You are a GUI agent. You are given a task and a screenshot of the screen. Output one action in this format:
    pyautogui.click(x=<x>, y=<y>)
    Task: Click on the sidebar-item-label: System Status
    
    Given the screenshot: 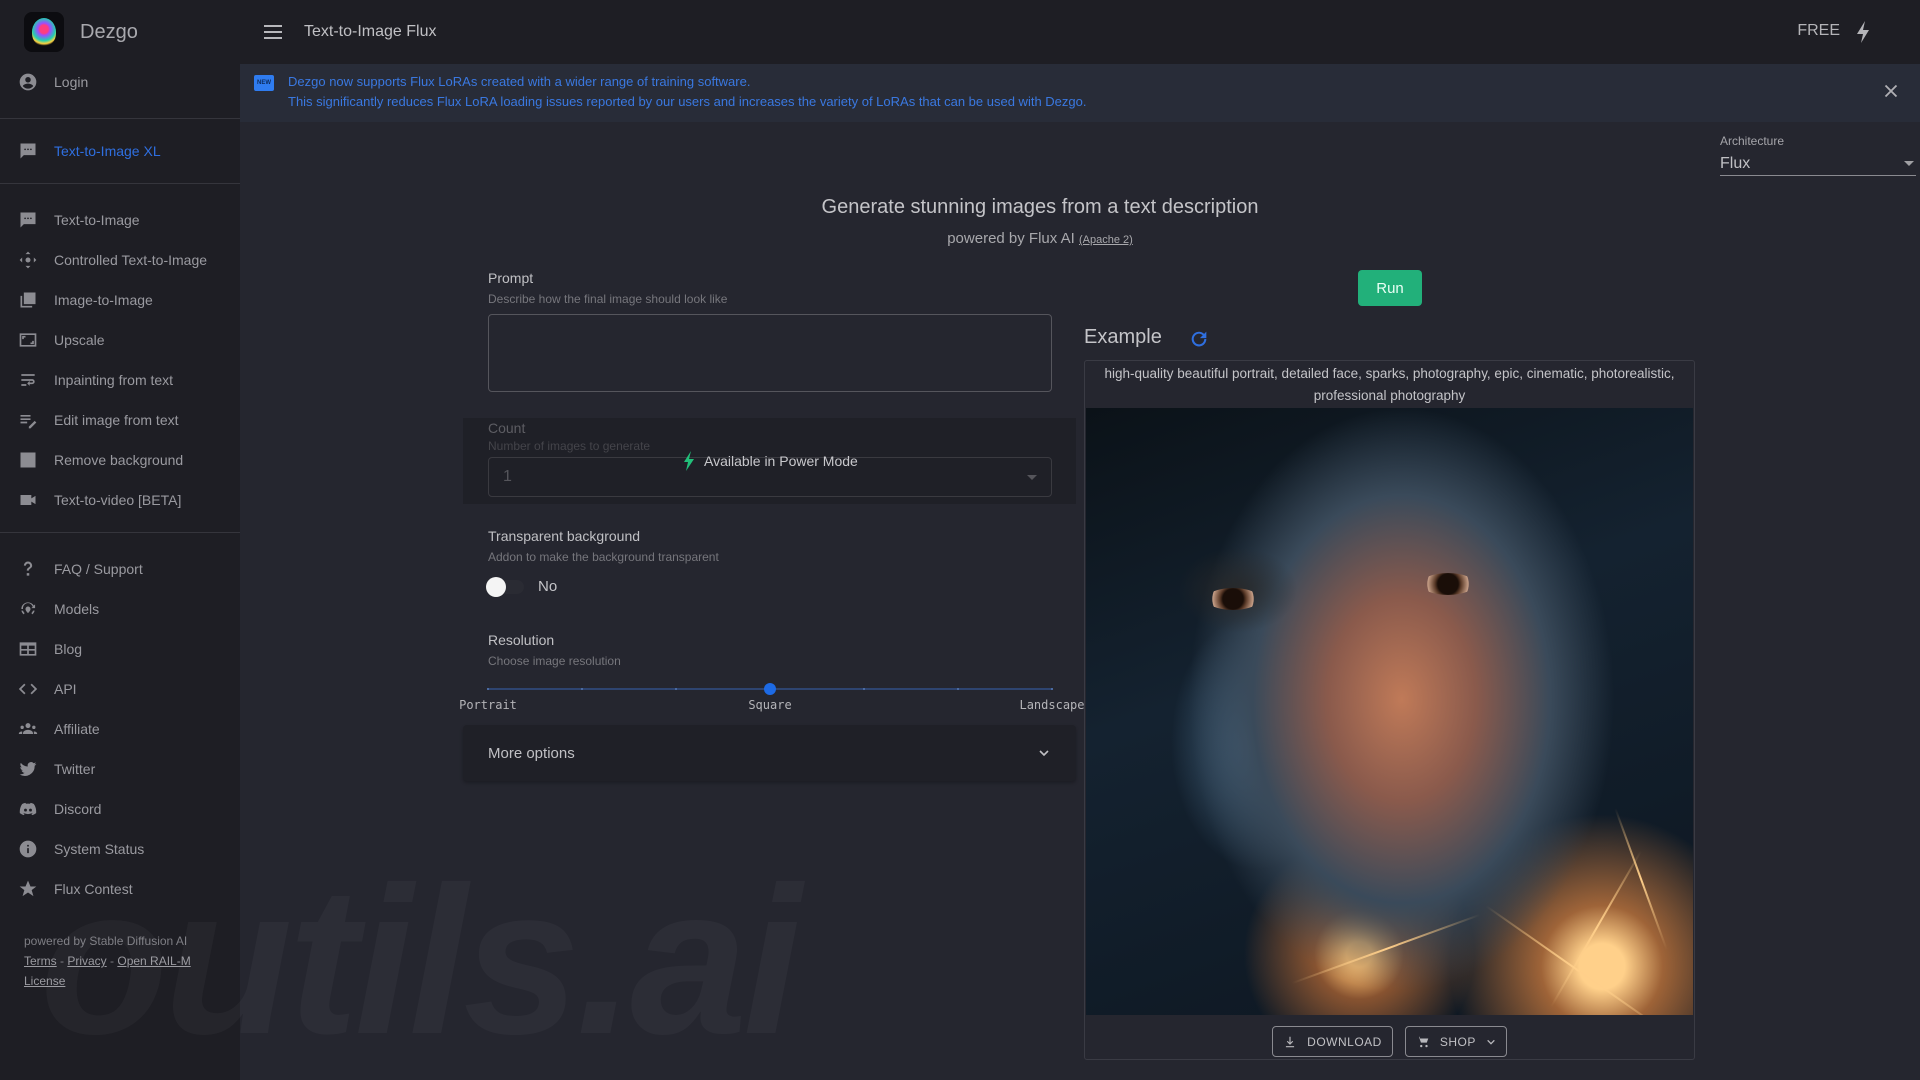 What is the action you would take?
    pyautogui.click(x=99, y=849)
    